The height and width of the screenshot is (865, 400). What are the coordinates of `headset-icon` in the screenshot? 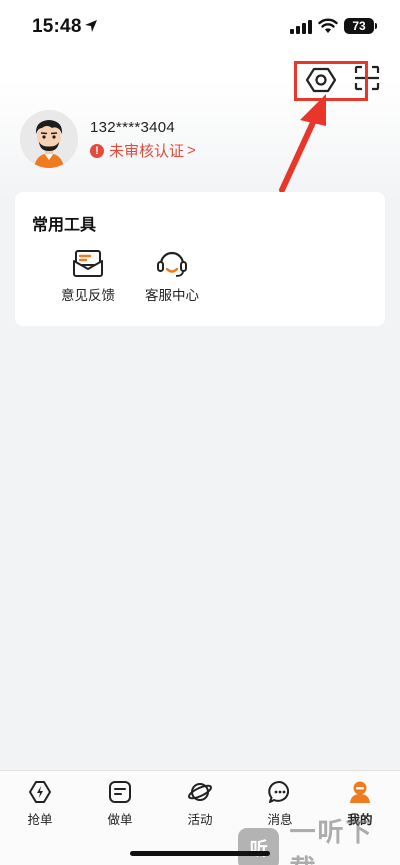 It's located at (172, 264).